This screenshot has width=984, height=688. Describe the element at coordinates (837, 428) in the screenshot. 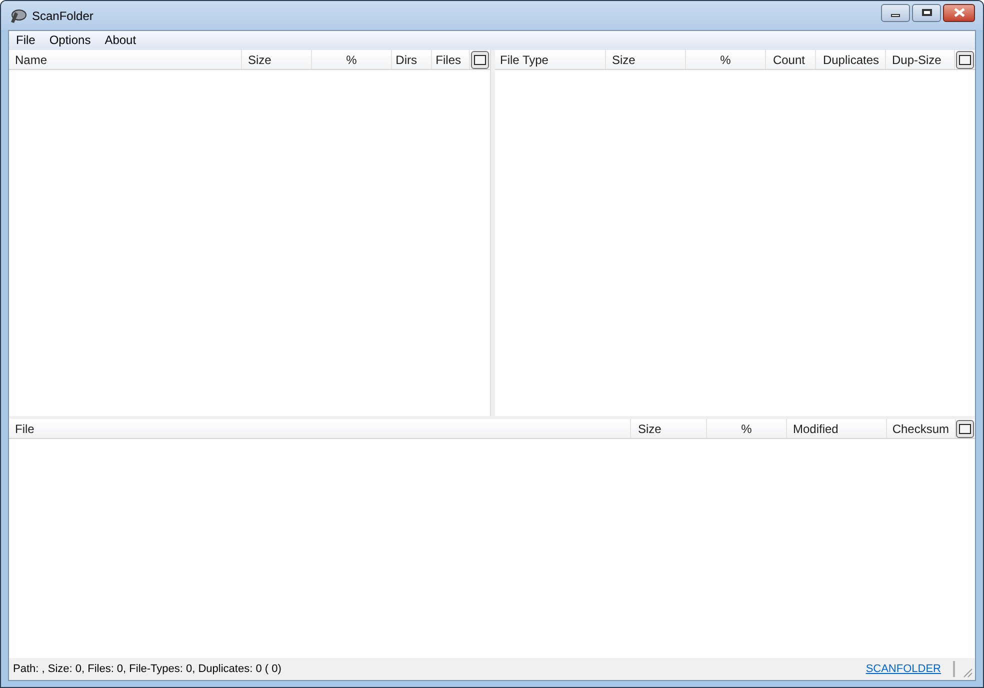

I see `column-header: Modified` at that location.